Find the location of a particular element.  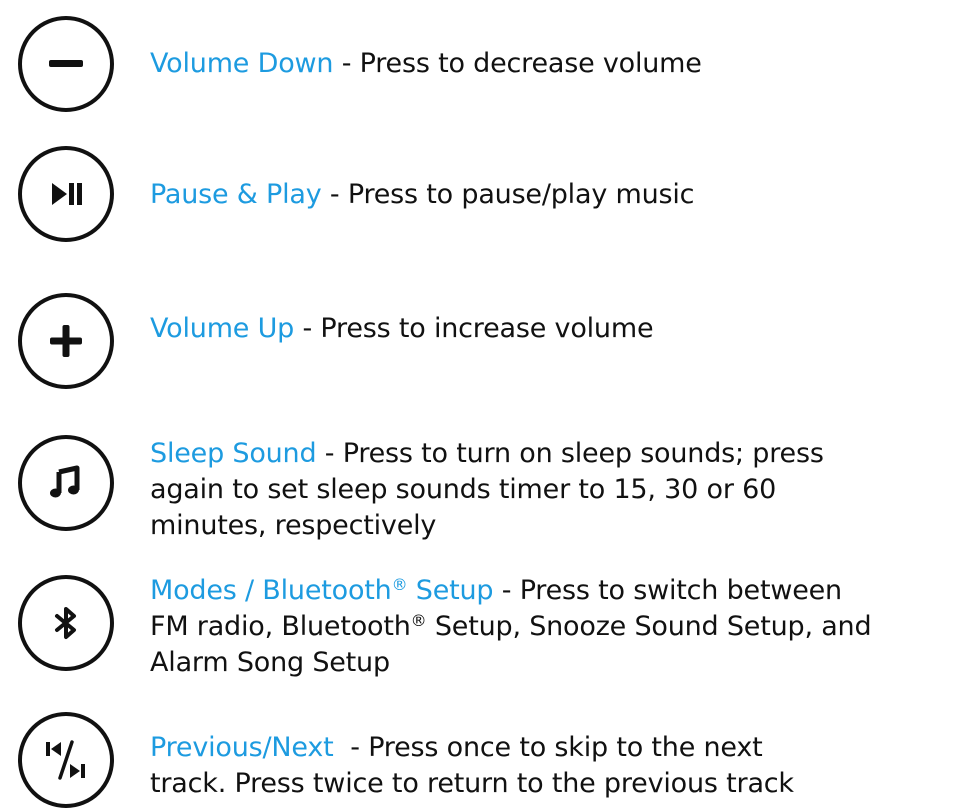

pause-play-button is located at coordinates (66, 194).